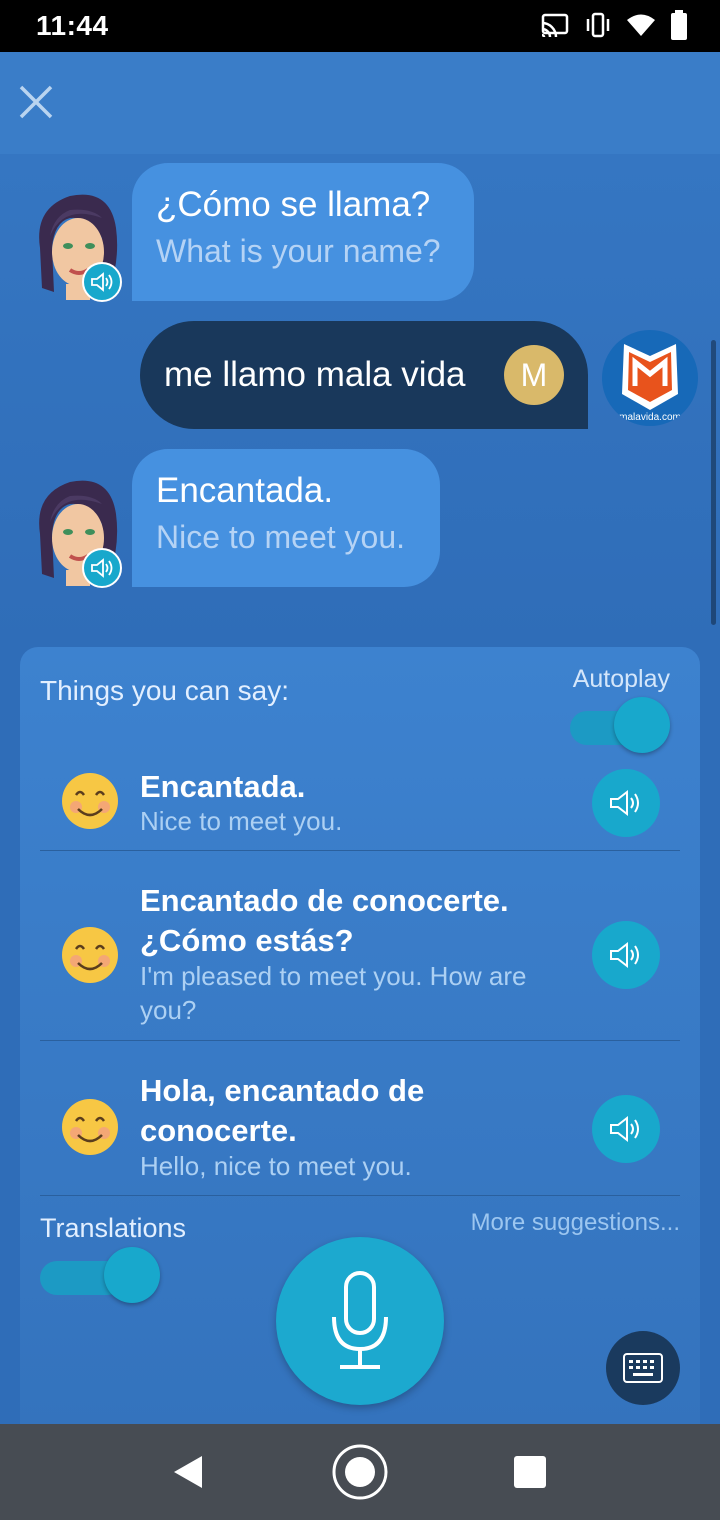  I want to click on close-button, so click(36, 102).